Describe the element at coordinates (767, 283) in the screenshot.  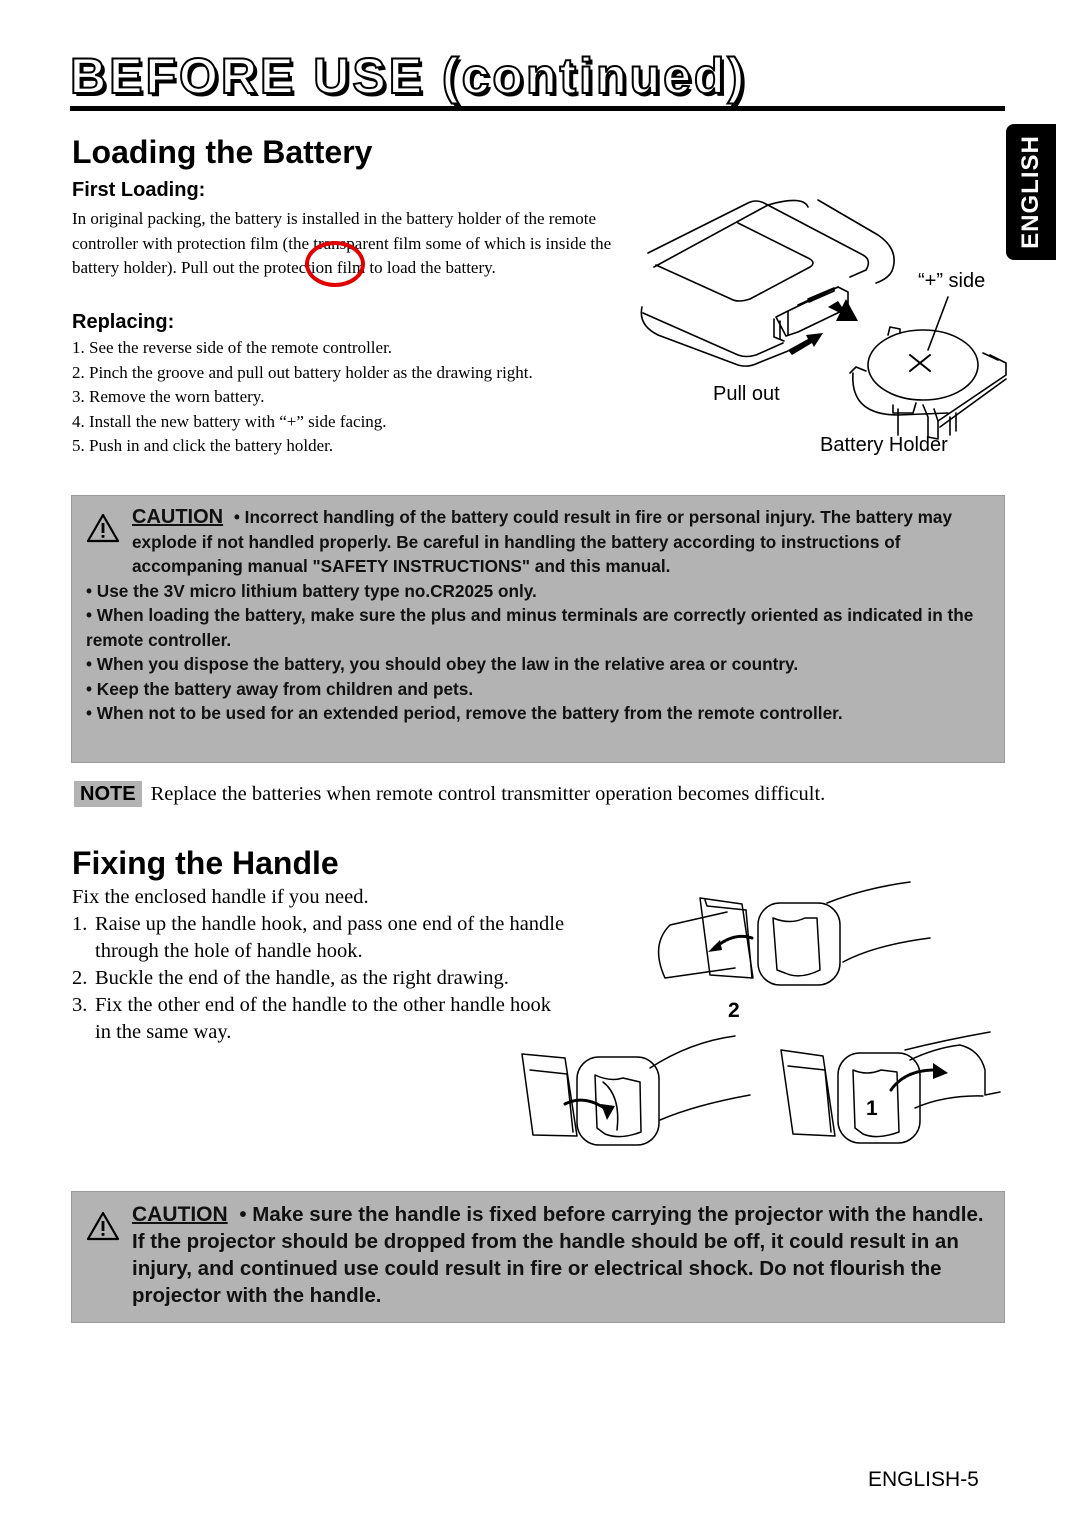
I see `remote-controller-illustration` at that location.